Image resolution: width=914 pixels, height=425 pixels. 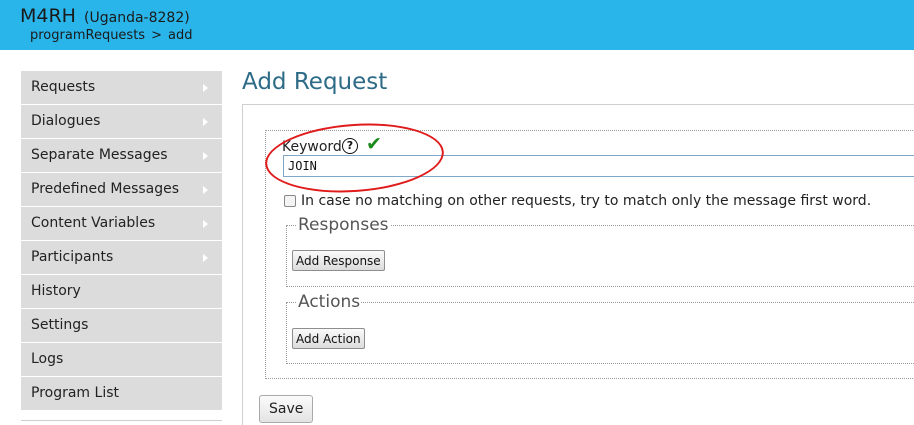 What do you see at coordinates (121, 87) in the screenshot?
I see `sidebar-item-requests: Requests` at bounding box center [121, 87].